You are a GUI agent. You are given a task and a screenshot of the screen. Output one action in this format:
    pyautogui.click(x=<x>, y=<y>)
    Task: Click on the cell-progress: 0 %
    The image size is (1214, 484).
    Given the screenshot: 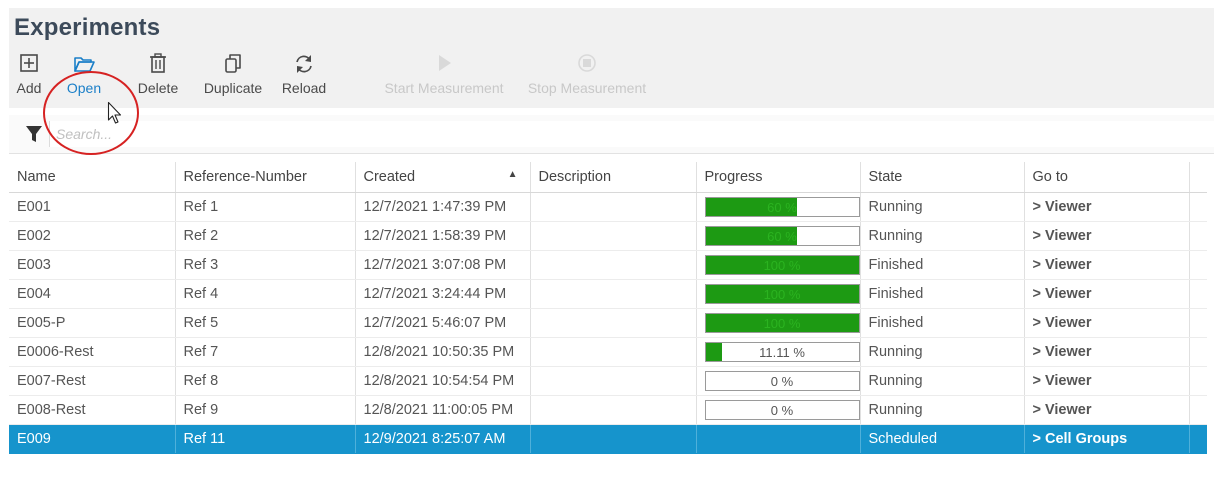 What is the action you would take?
    pyautogui.click(x=778, y=381)
    